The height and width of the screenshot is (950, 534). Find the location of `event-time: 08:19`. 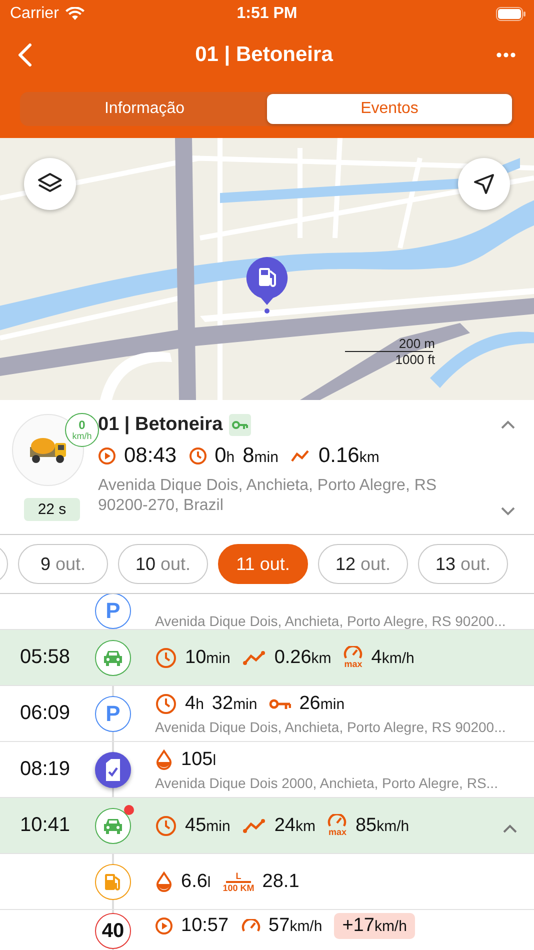

event-time: 08:19 is located at coordinates (45, 769).